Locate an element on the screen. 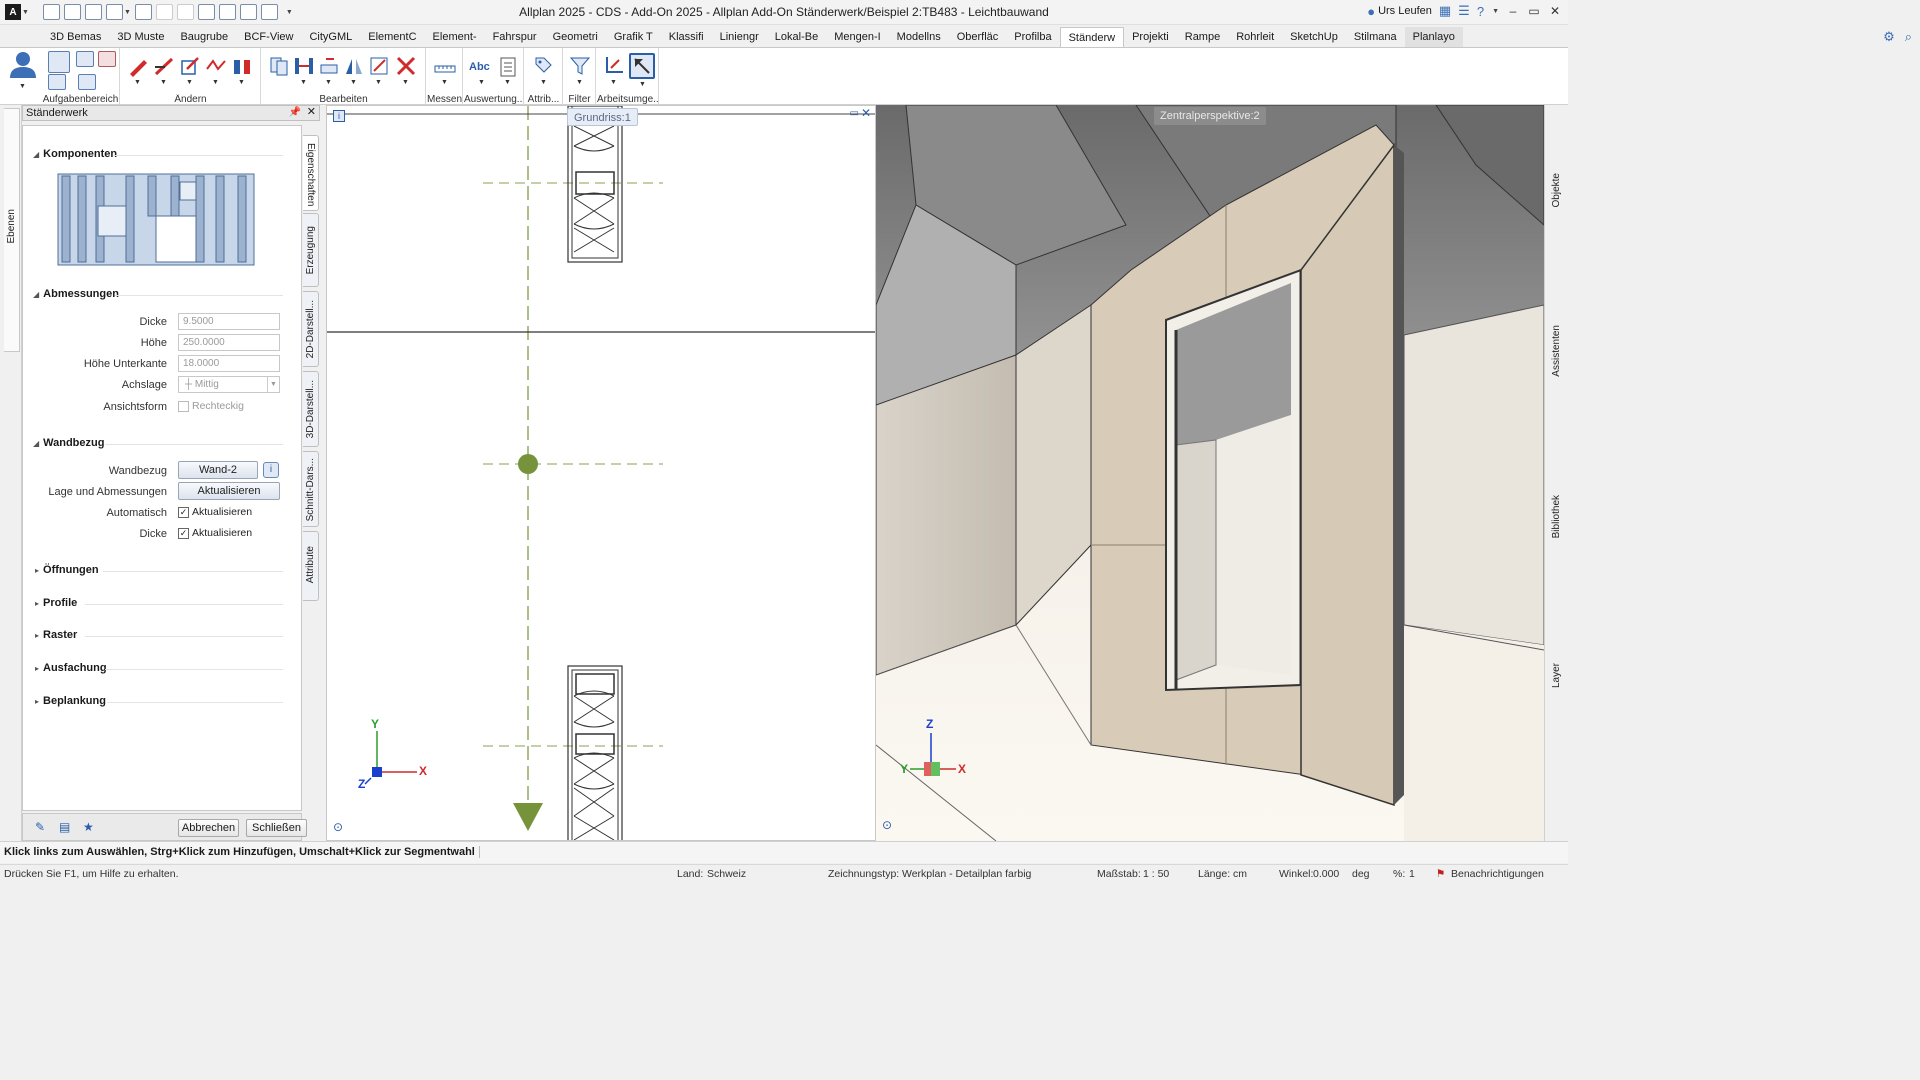 This screenshot has height=1080, width=1920. tab-bibliothek: Bibliothek is located at coordinates (1556, 516).